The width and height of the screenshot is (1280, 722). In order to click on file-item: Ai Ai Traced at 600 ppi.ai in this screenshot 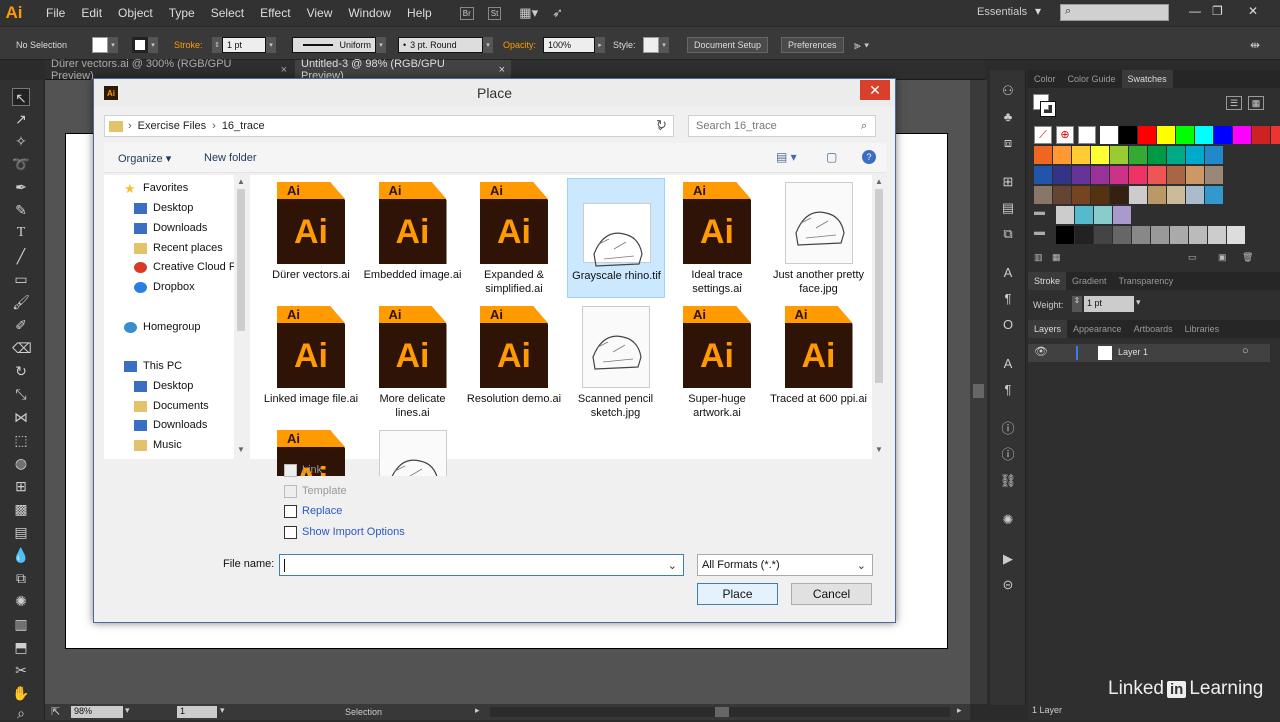, I will do `click(819, 362)`.